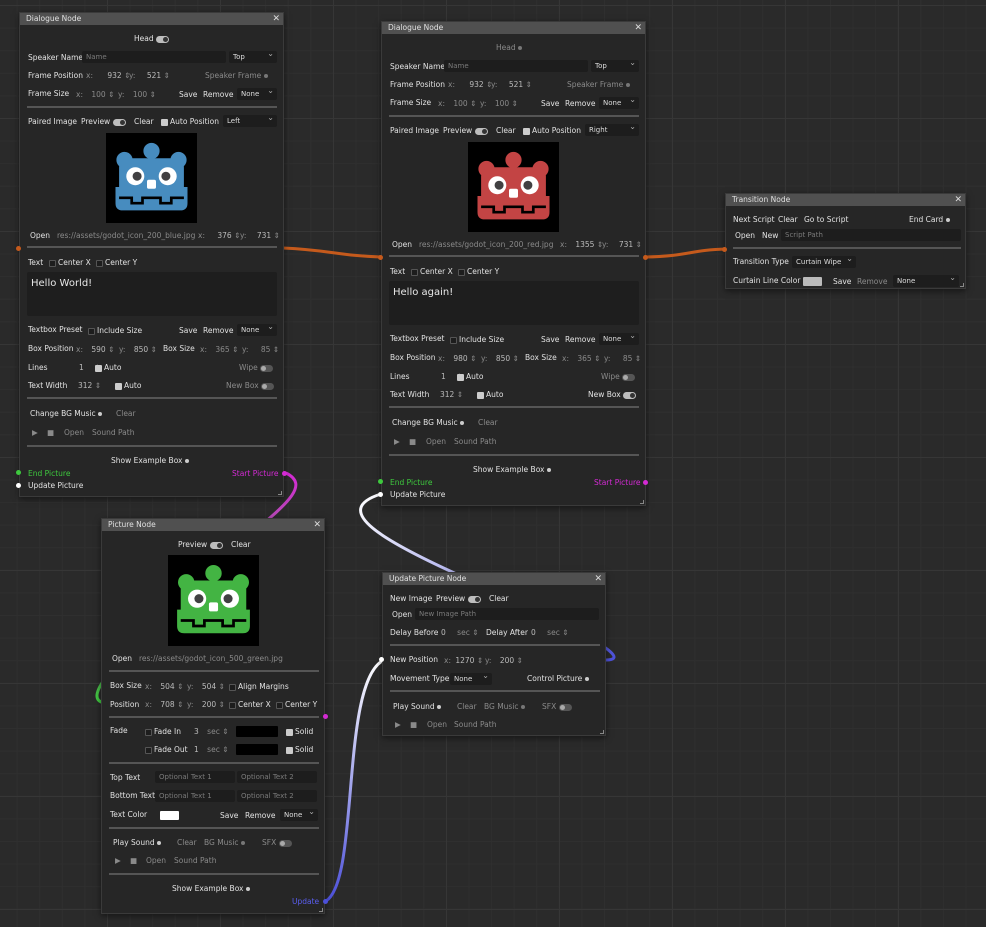 Image resolution: width=986 pixels, height=927 pixels. I want to click on align-dropdown: Left, so click(250, 119).